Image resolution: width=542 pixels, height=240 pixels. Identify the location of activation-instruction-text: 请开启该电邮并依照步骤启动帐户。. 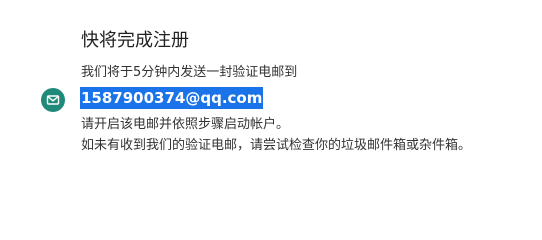
(185, 124).